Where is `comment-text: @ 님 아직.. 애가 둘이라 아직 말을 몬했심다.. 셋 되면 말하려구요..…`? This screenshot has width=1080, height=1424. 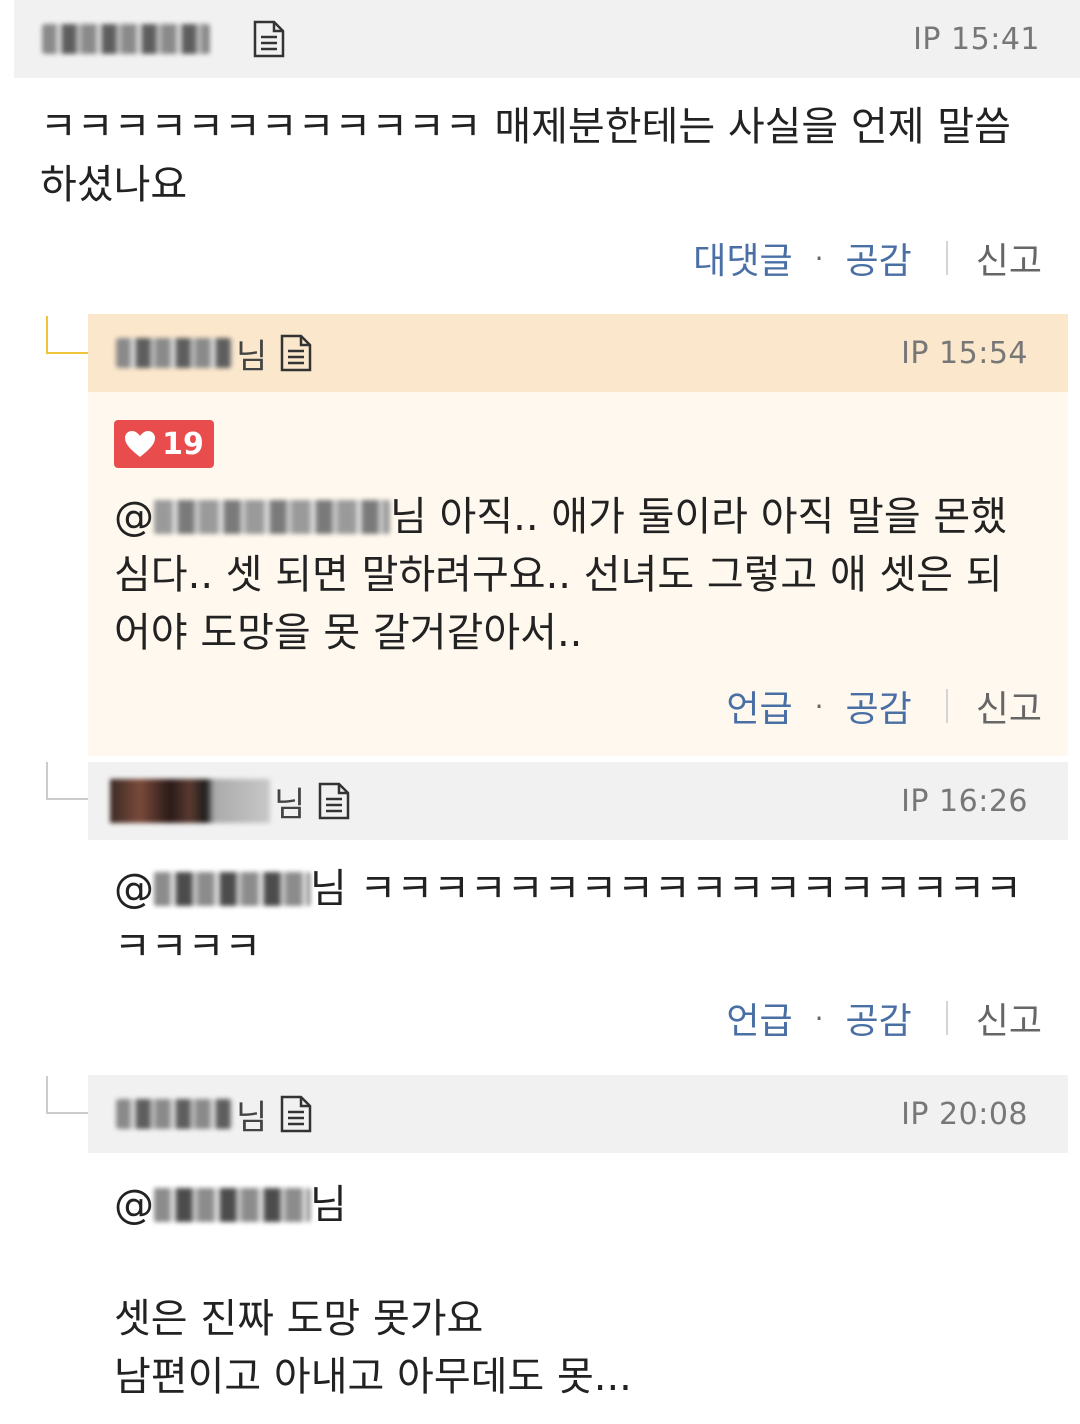
comment-text: @ 님 아직.. 애가 둘이라 아직 말을 몬했심다.. 셋 되면 말하려구요..… is located at coordinates (574, 575).